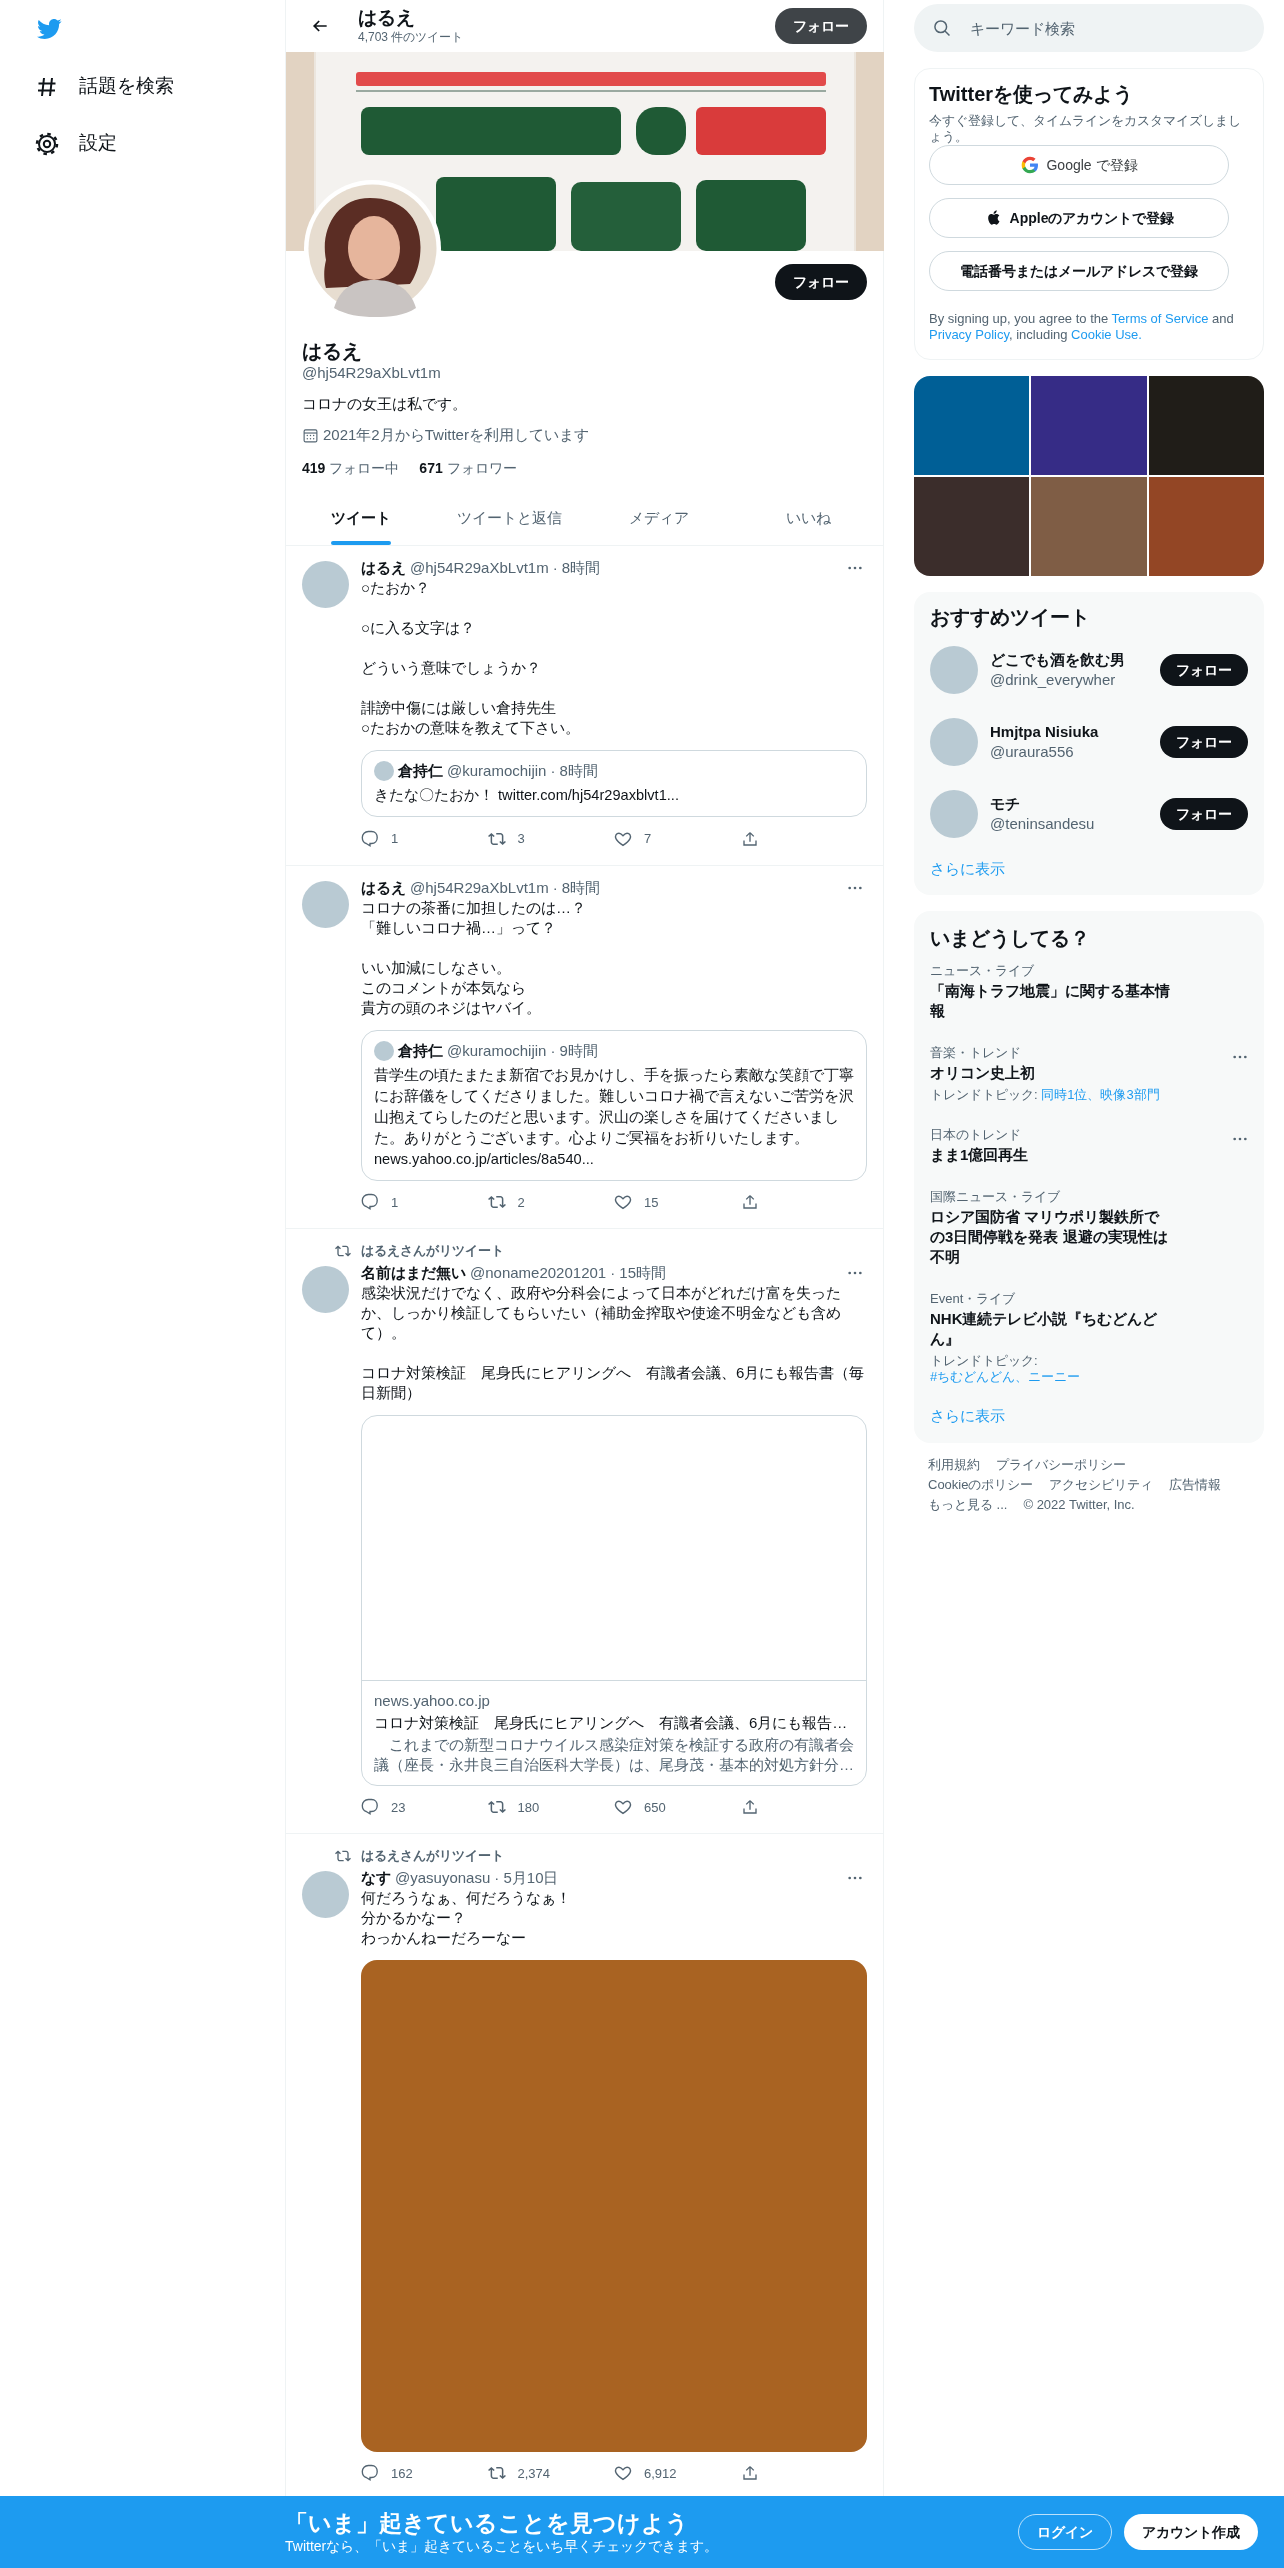 The height and width of the screenshot is (2568, 1284). Describe the element at coordinates (526, 1877) in the screenshot. I see `tweet-time: · 5月10日` at that location.